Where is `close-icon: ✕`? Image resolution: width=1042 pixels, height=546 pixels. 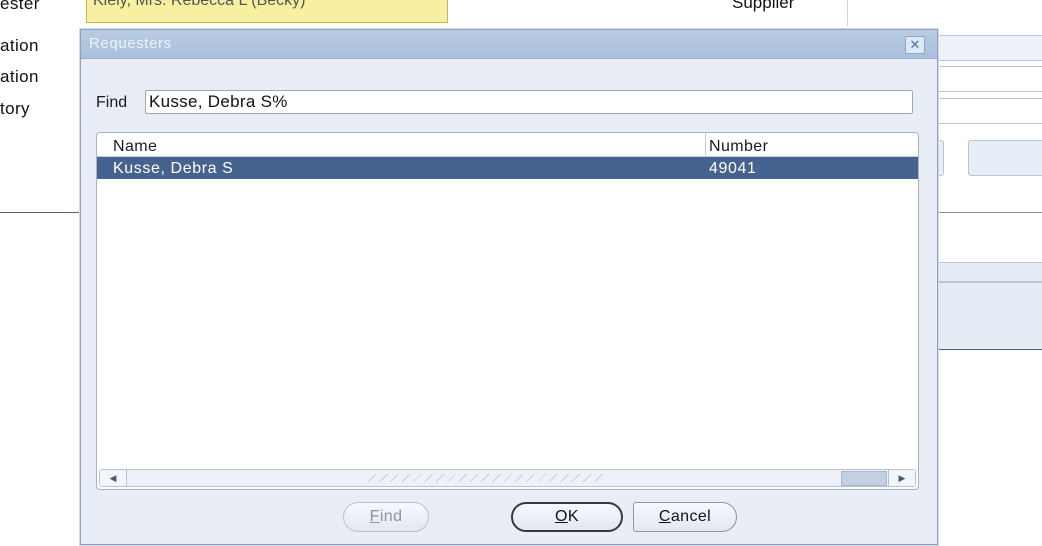
close-icon: ✕ is located at coordinates (915, 45).